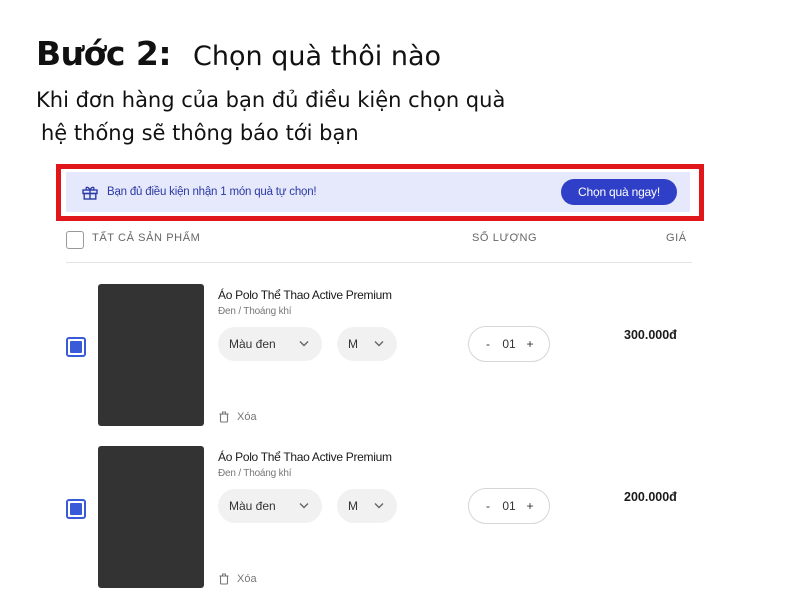 The width and height of the screenshot is (800, 600). I want to click on item-price: 300.000đ, so click(650, 335).